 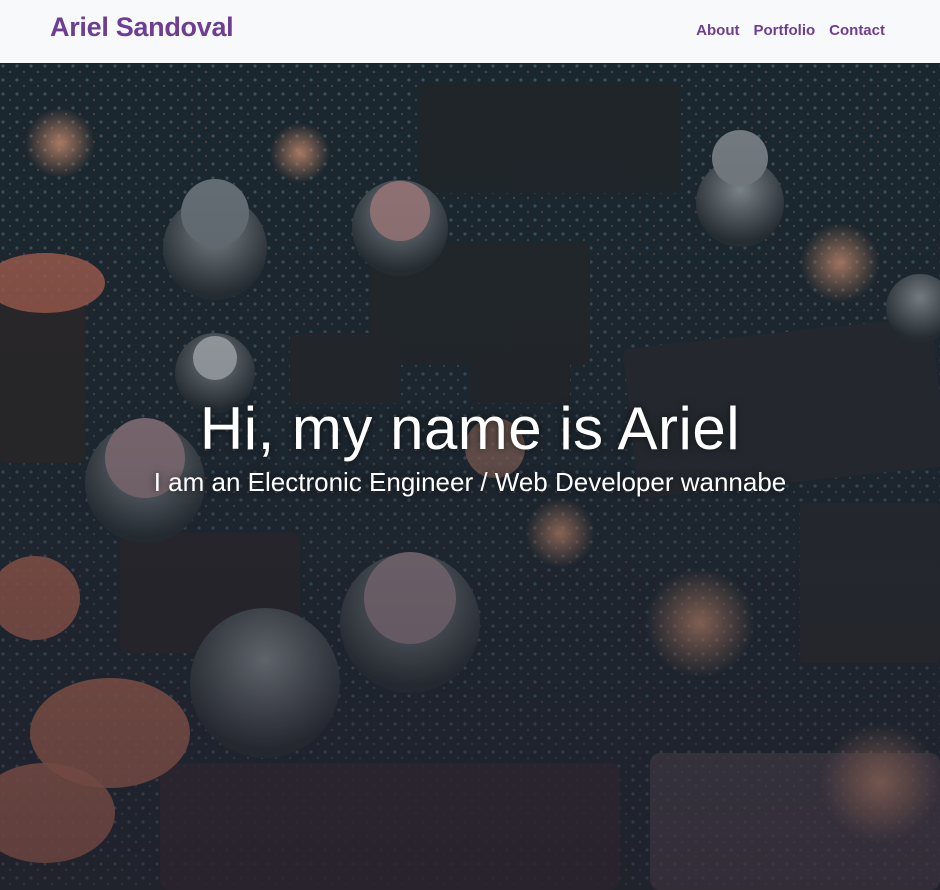 What do you see at coordinates (470, 31) in the screenshot?
I see `navbar: Ariel Sandoval About Portfolio Contact` at bounding box center [470, 31].